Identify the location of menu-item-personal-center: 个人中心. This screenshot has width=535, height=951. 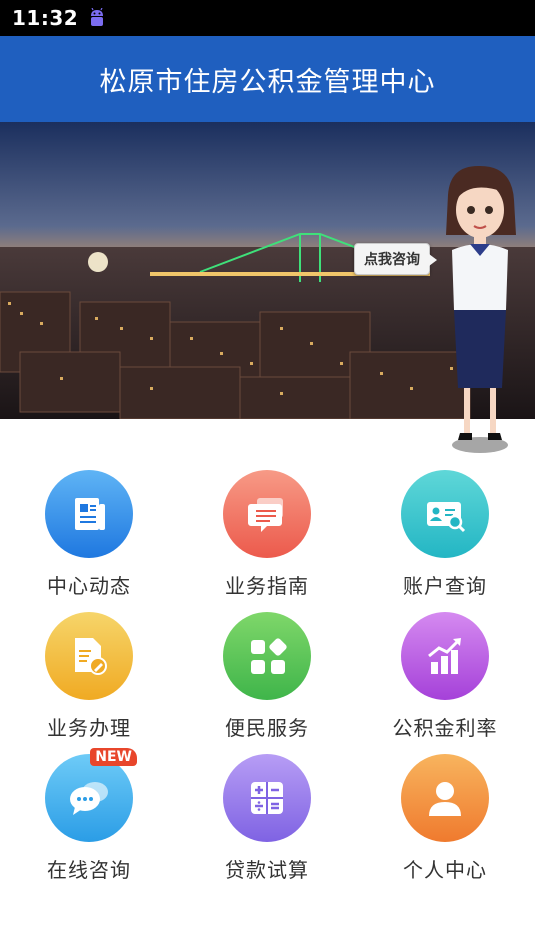
(445, 819).